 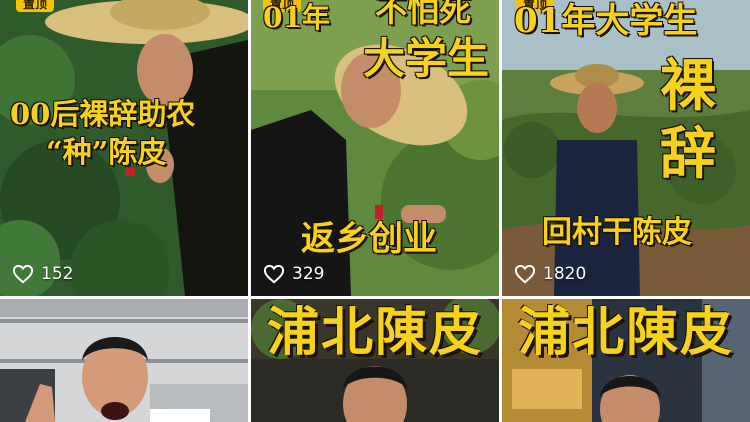 What do you see at coordinates (606, 21) in the screenshot?
I see `video-caption: 01年大学生` at bounding box center [606, 21].